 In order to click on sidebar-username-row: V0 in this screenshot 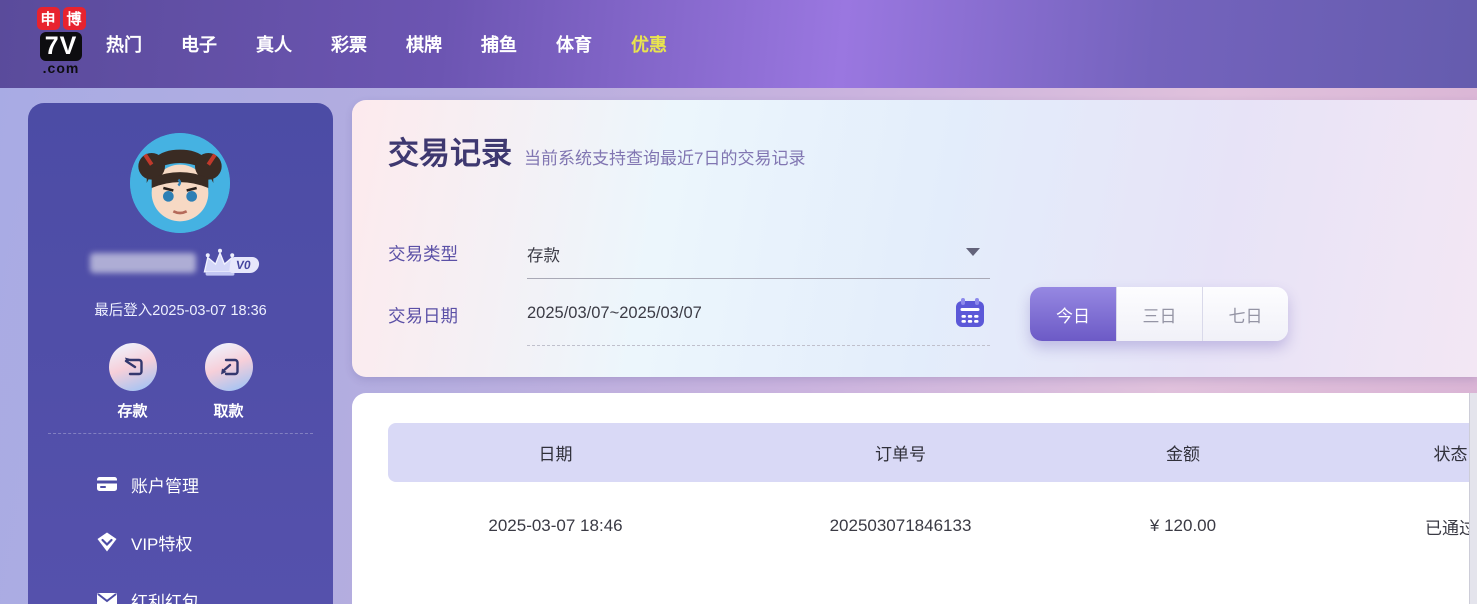, I will do `click(180, 263)`.